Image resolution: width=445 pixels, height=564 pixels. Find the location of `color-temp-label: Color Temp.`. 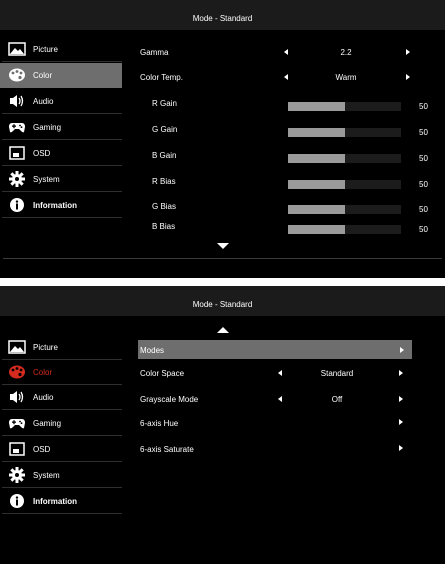

color-temp-label: Color Temp. is located at coordinates (161, 77).